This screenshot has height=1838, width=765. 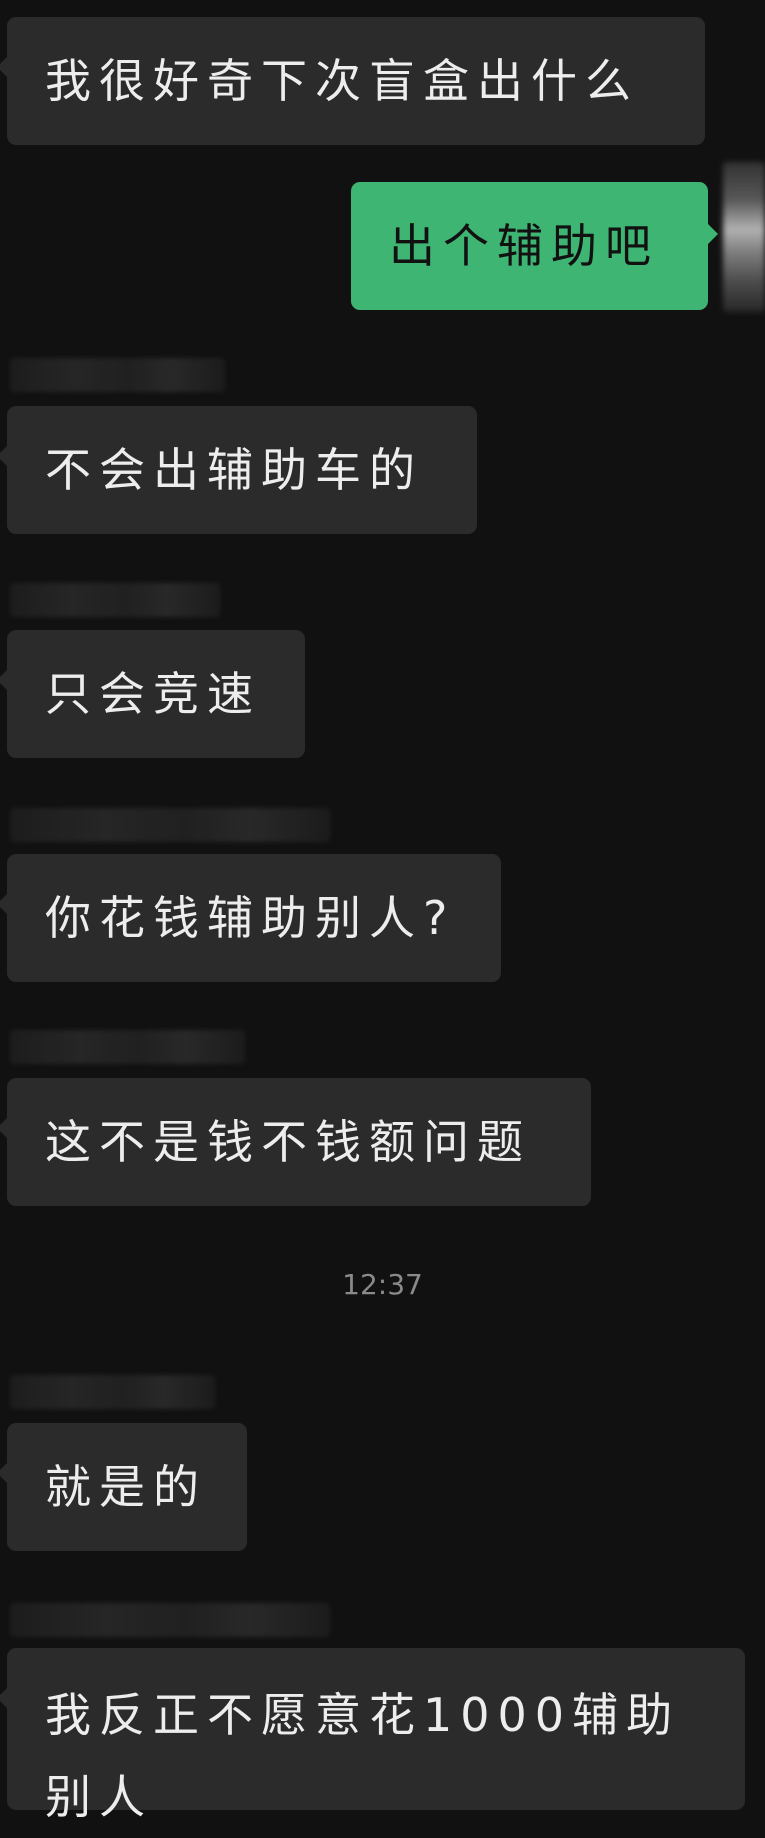 I want to click on timestamp: 12:37, so click(x=382, y=1284).